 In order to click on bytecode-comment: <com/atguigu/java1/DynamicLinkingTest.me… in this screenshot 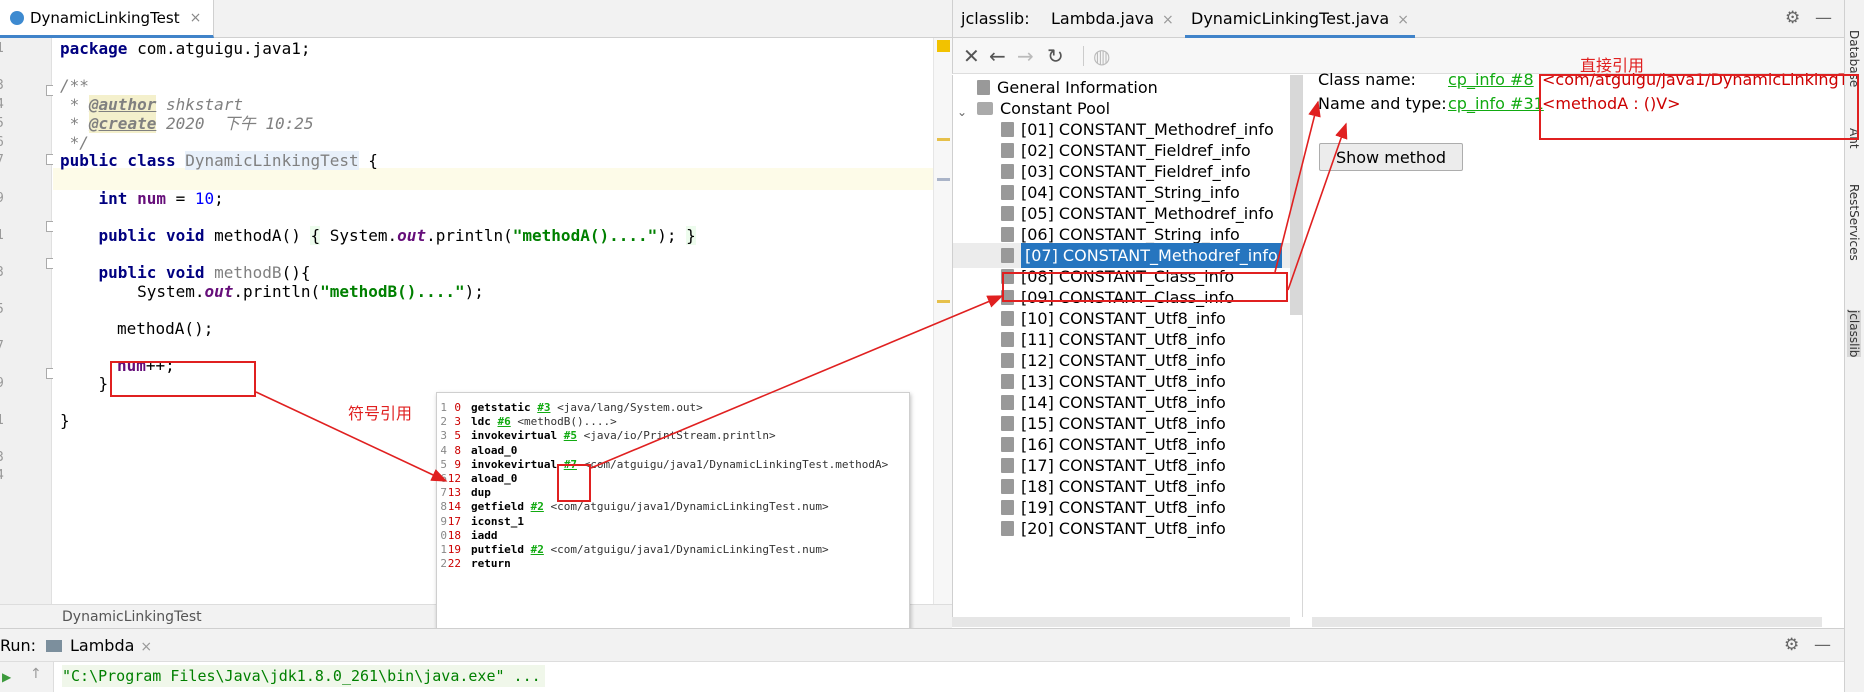, I will do `click(732, 464)`.